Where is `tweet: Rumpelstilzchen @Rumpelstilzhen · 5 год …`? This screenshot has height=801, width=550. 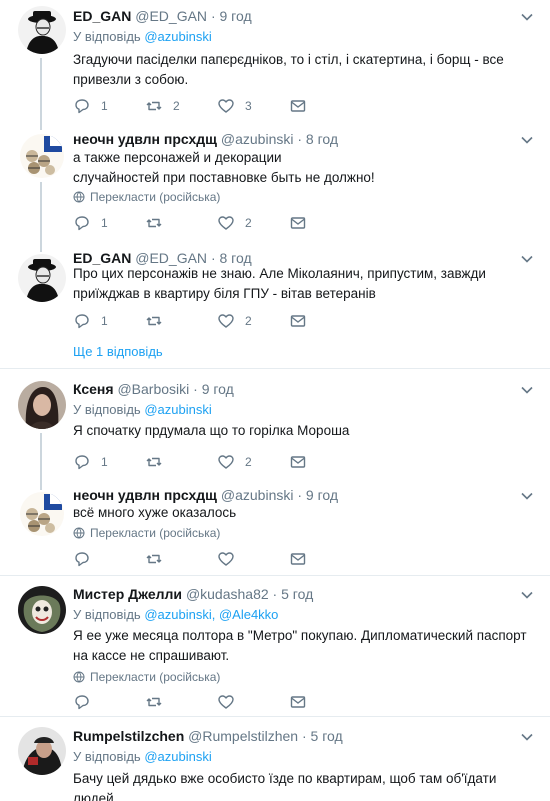
tweet: Rumpelstilzchen @Rumpelstilzhen · 5 год … is located at coordinates (275, 759).